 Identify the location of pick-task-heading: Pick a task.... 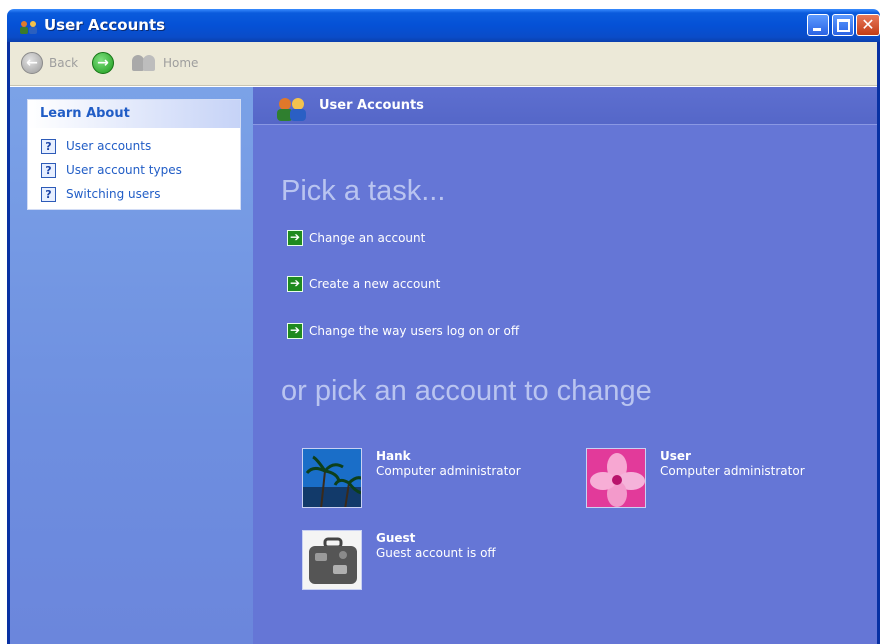
(363, 191).